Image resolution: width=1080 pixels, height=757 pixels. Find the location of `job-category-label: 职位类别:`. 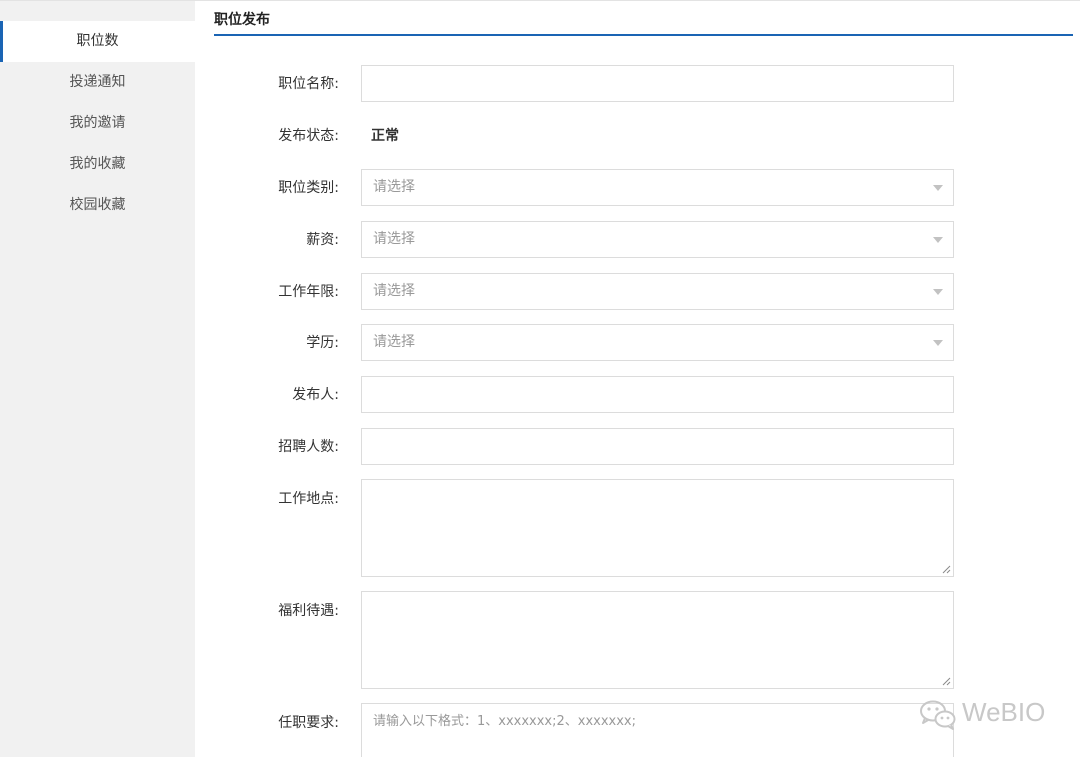

job-category-label: 职位类别: is located at coordinates (308, 188).